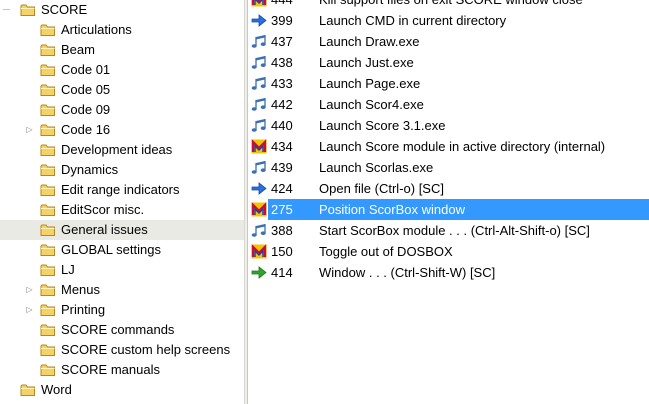  Describe the element at coordinates (282, 188) in the screenshot. I see `item-number: 424` at that location.